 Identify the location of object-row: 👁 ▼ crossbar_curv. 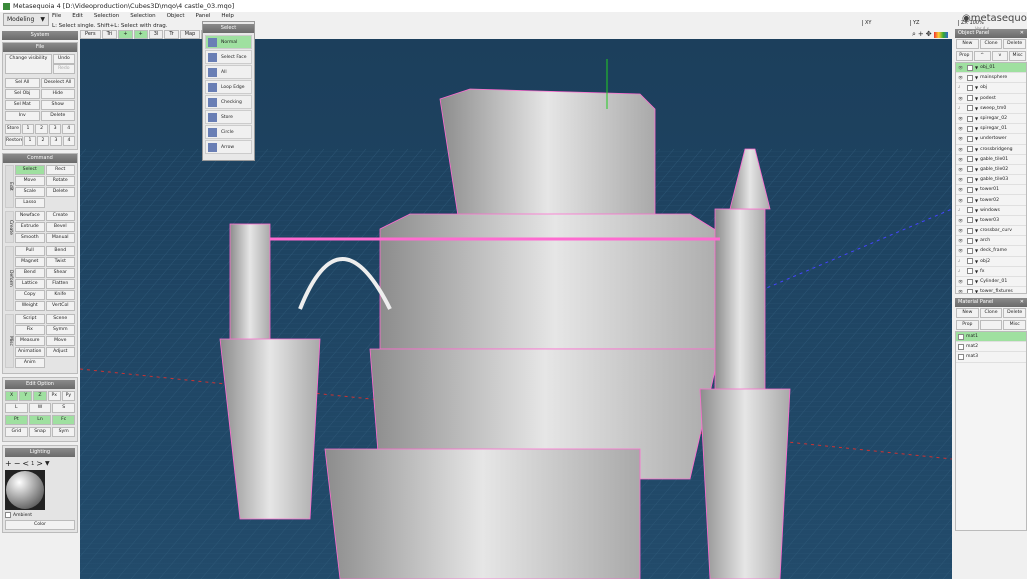
(991, 231).